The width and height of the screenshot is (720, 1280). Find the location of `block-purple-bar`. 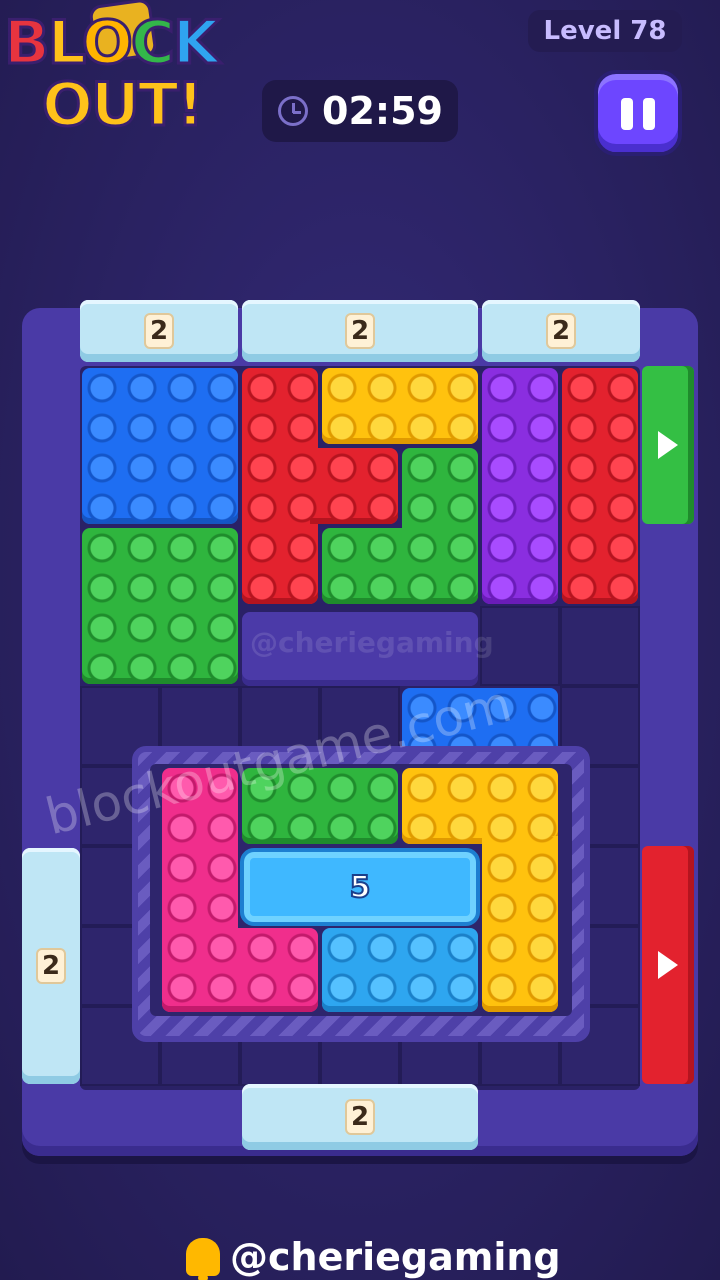

block-purple-bar is located at coordinates (520, 486).